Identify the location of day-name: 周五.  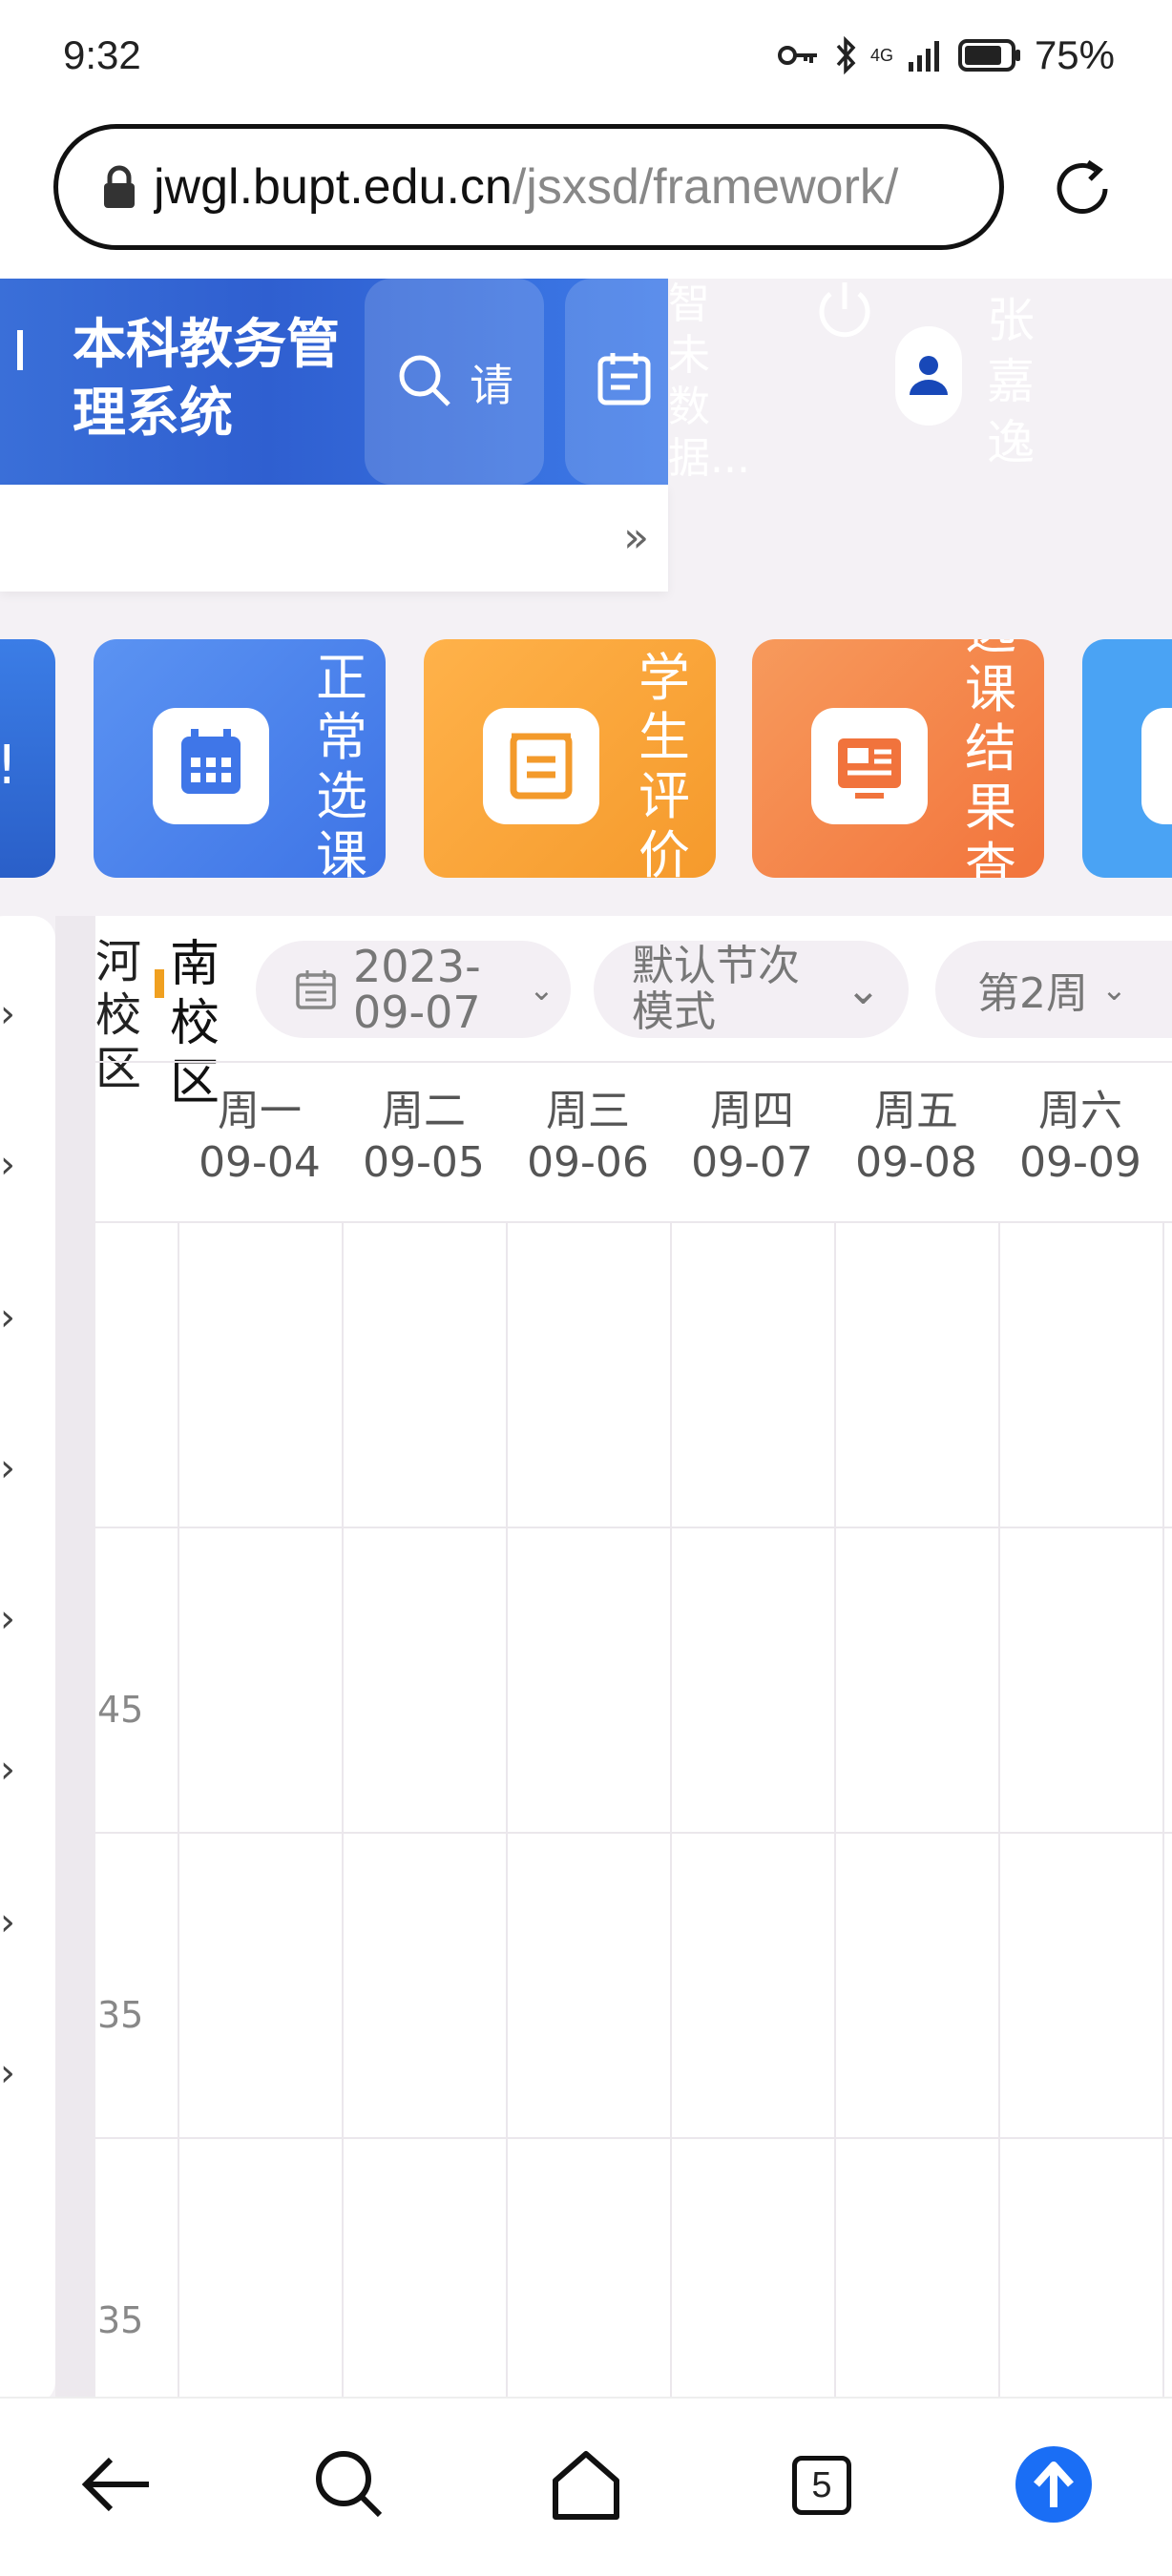
(916, 1111).